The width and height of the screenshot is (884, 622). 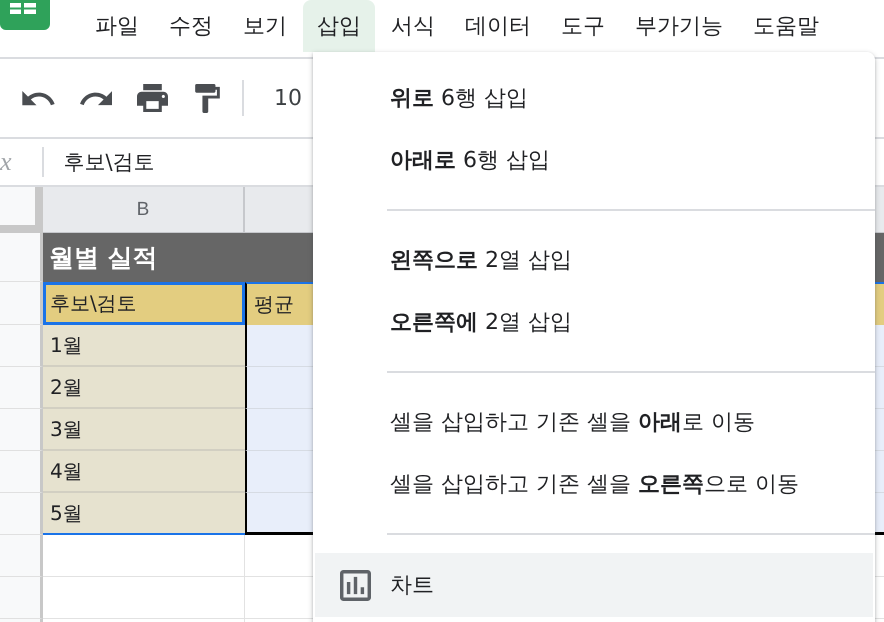 I want to click on table-cell: 1월, so click(x=144, y=346).